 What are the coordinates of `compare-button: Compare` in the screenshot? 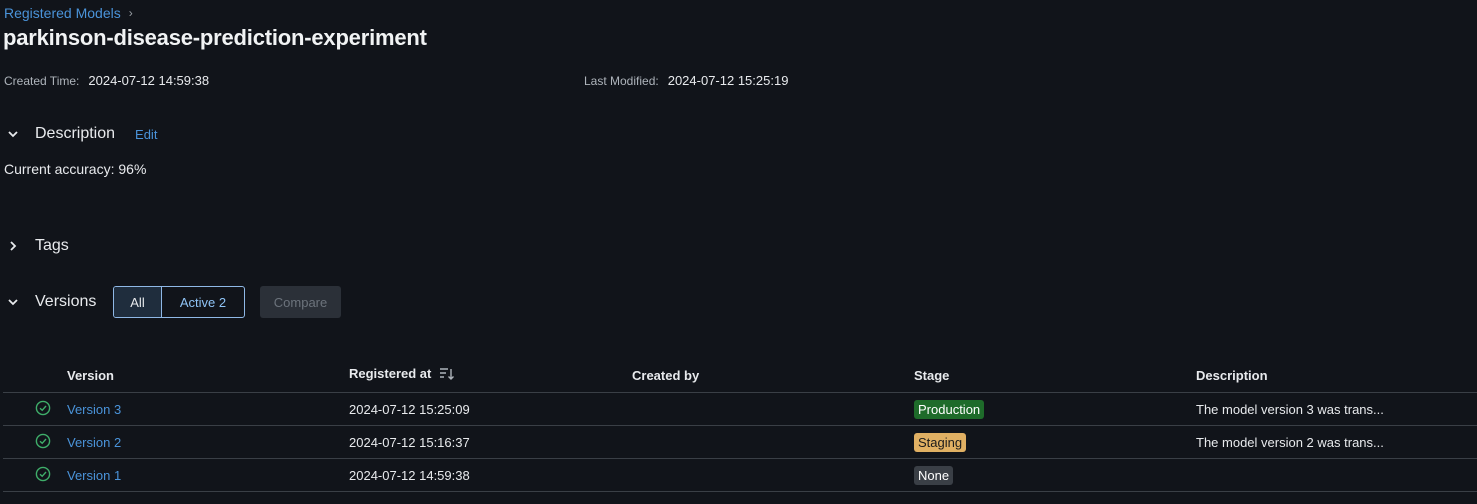 It's located at (300, 302).